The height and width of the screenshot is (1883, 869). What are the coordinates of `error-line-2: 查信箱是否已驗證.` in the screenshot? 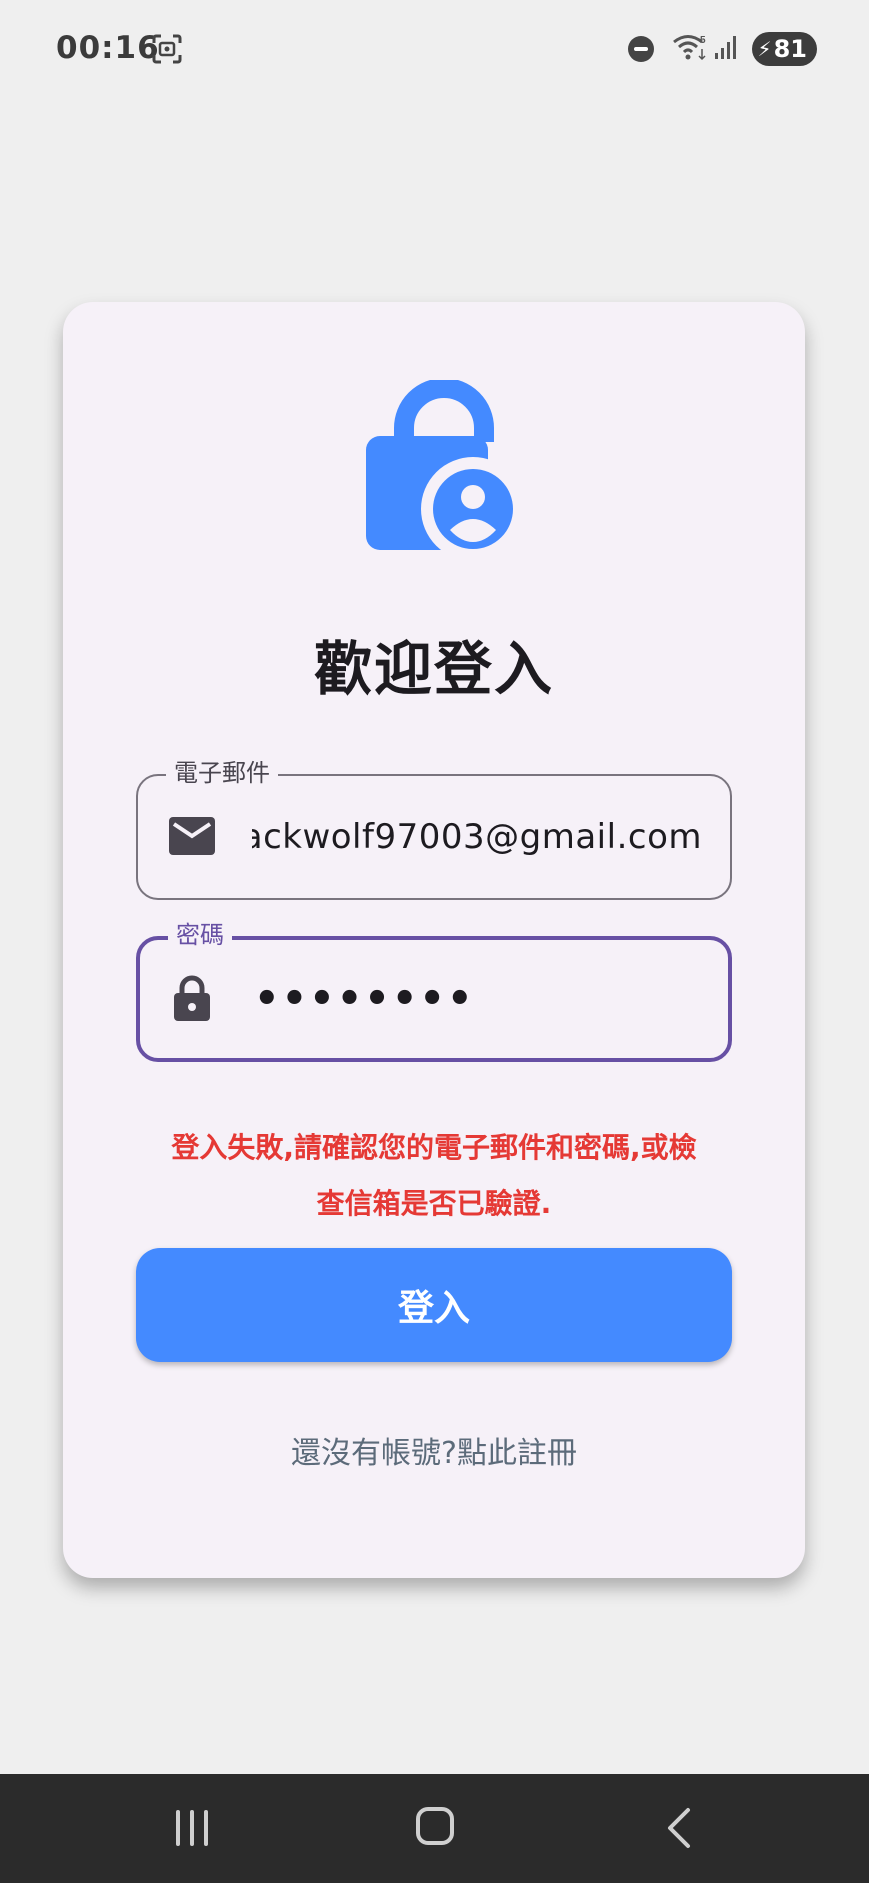 It's located at (434, 1203).